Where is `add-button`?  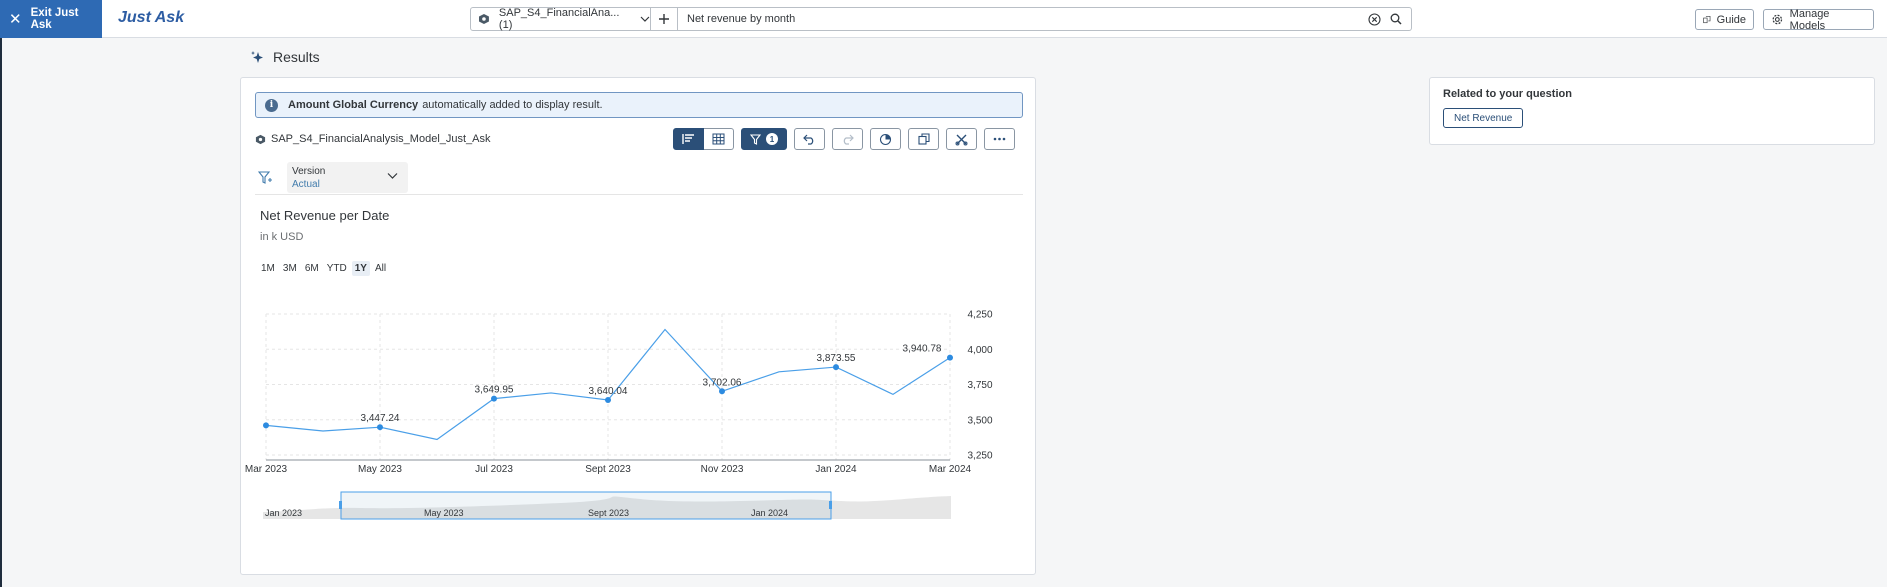
add-button is located at coordinates (664, 19).